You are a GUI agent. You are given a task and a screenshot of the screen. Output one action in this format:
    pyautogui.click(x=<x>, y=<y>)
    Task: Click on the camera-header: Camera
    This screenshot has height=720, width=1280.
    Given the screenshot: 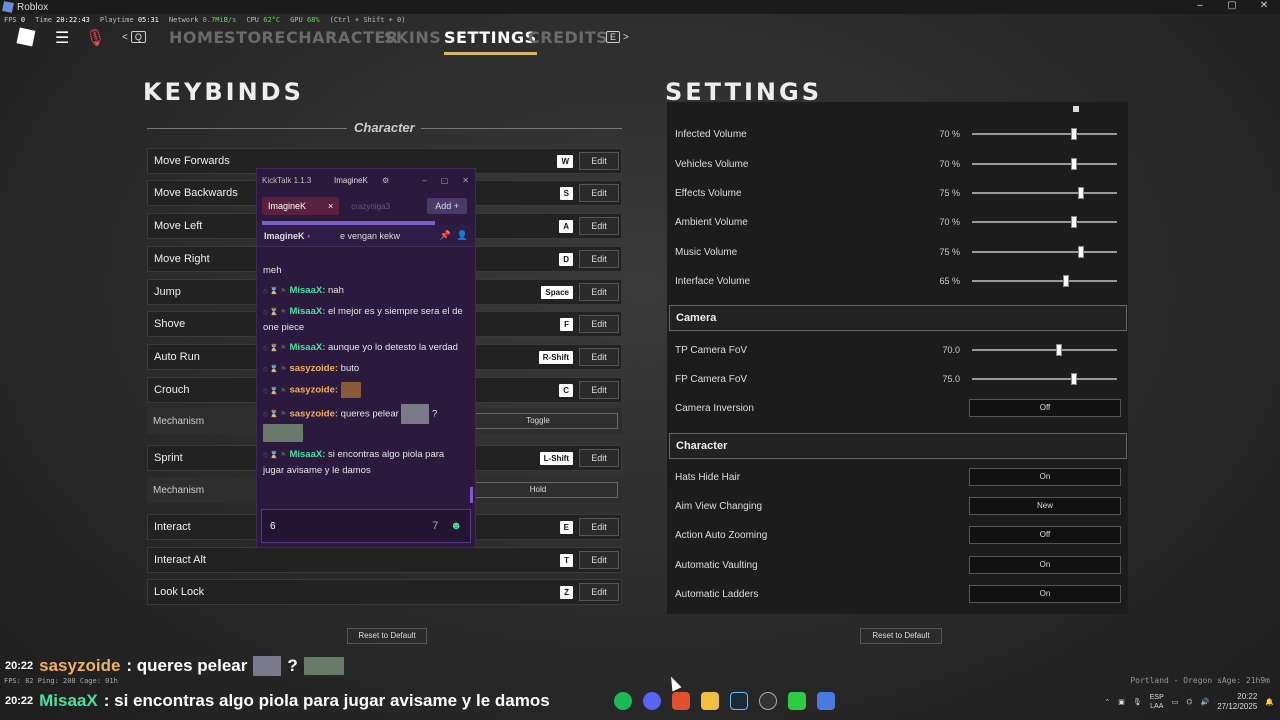 What is the action you would take?
    pyautogui.click(x=898, y=318)
    